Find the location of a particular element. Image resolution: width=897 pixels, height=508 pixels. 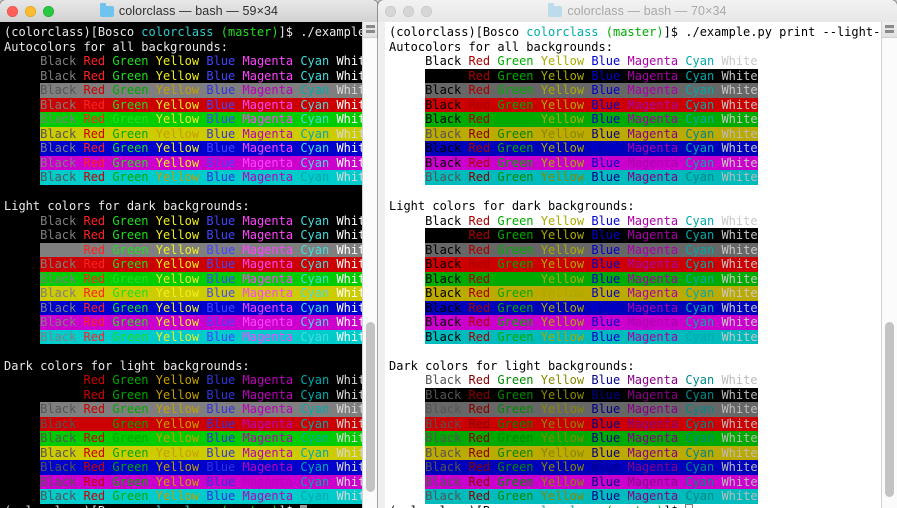

scrollbar-right is located at coordinates (889, 265).